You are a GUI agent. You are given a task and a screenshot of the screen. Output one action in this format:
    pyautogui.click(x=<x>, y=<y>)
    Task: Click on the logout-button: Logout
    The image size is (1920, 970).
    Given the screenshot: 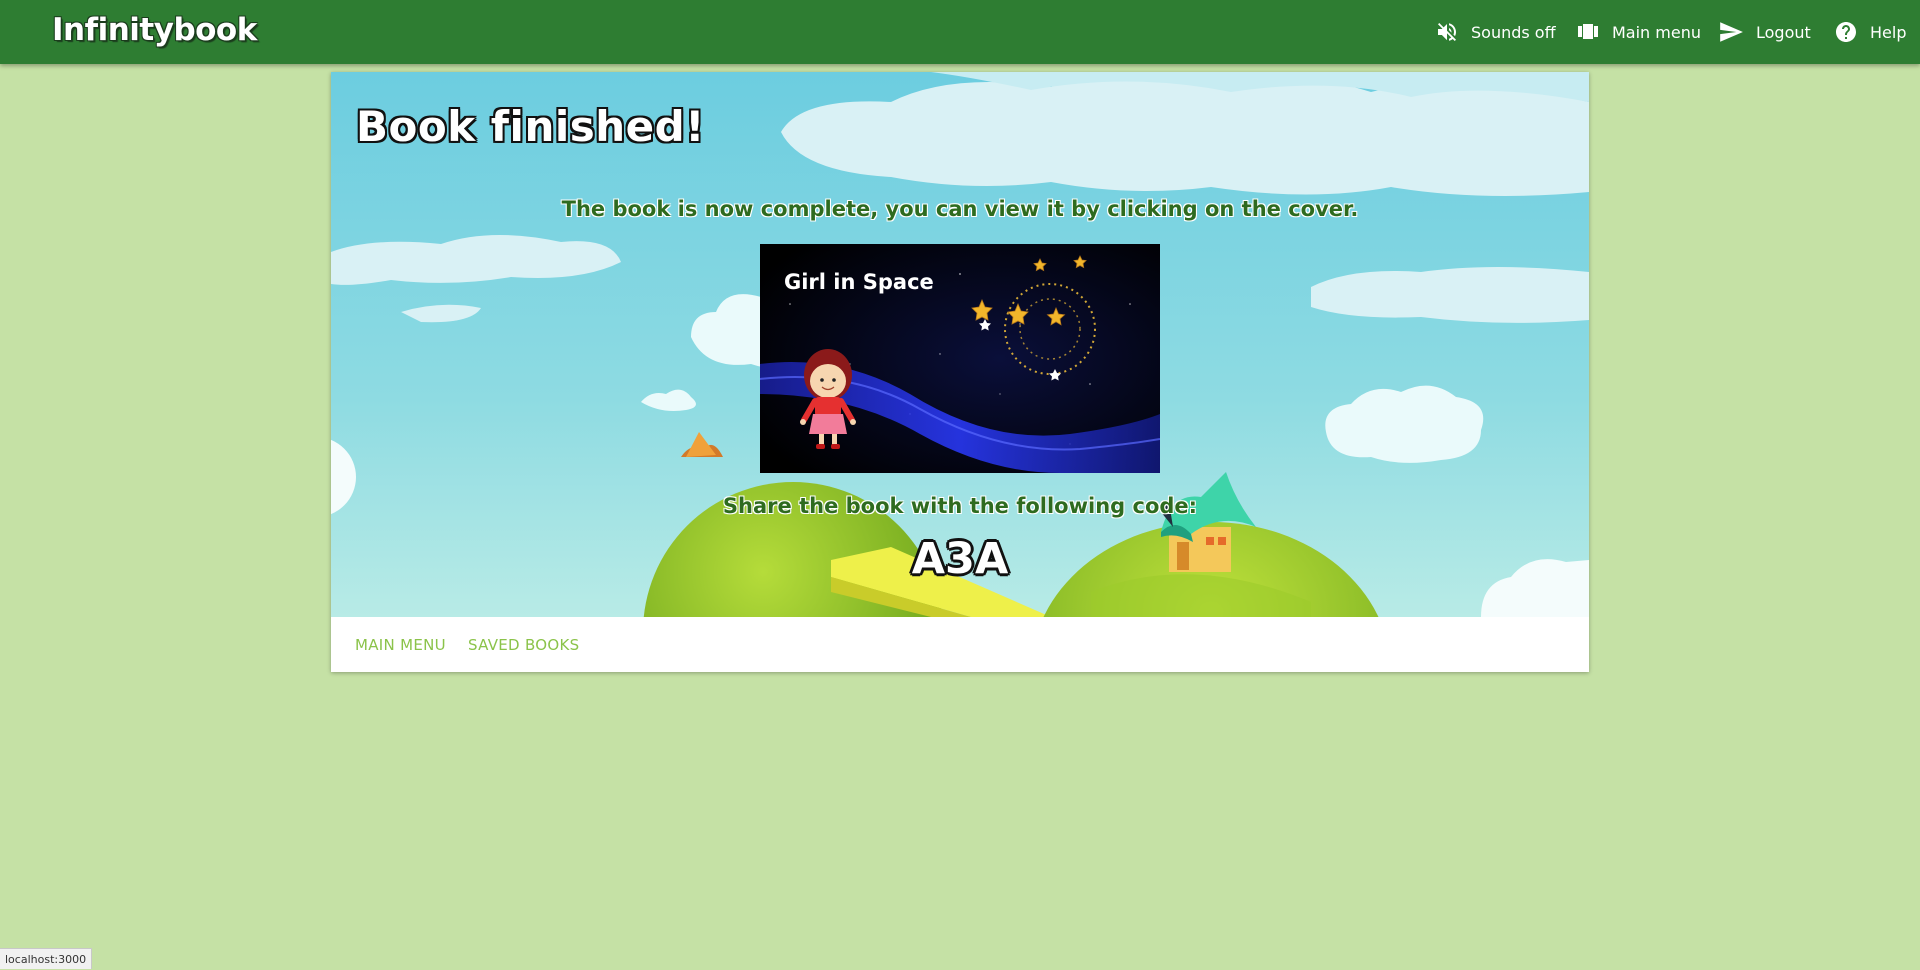 What is the action you would take?
    pyautogui.click(x=1764, y=32)
    